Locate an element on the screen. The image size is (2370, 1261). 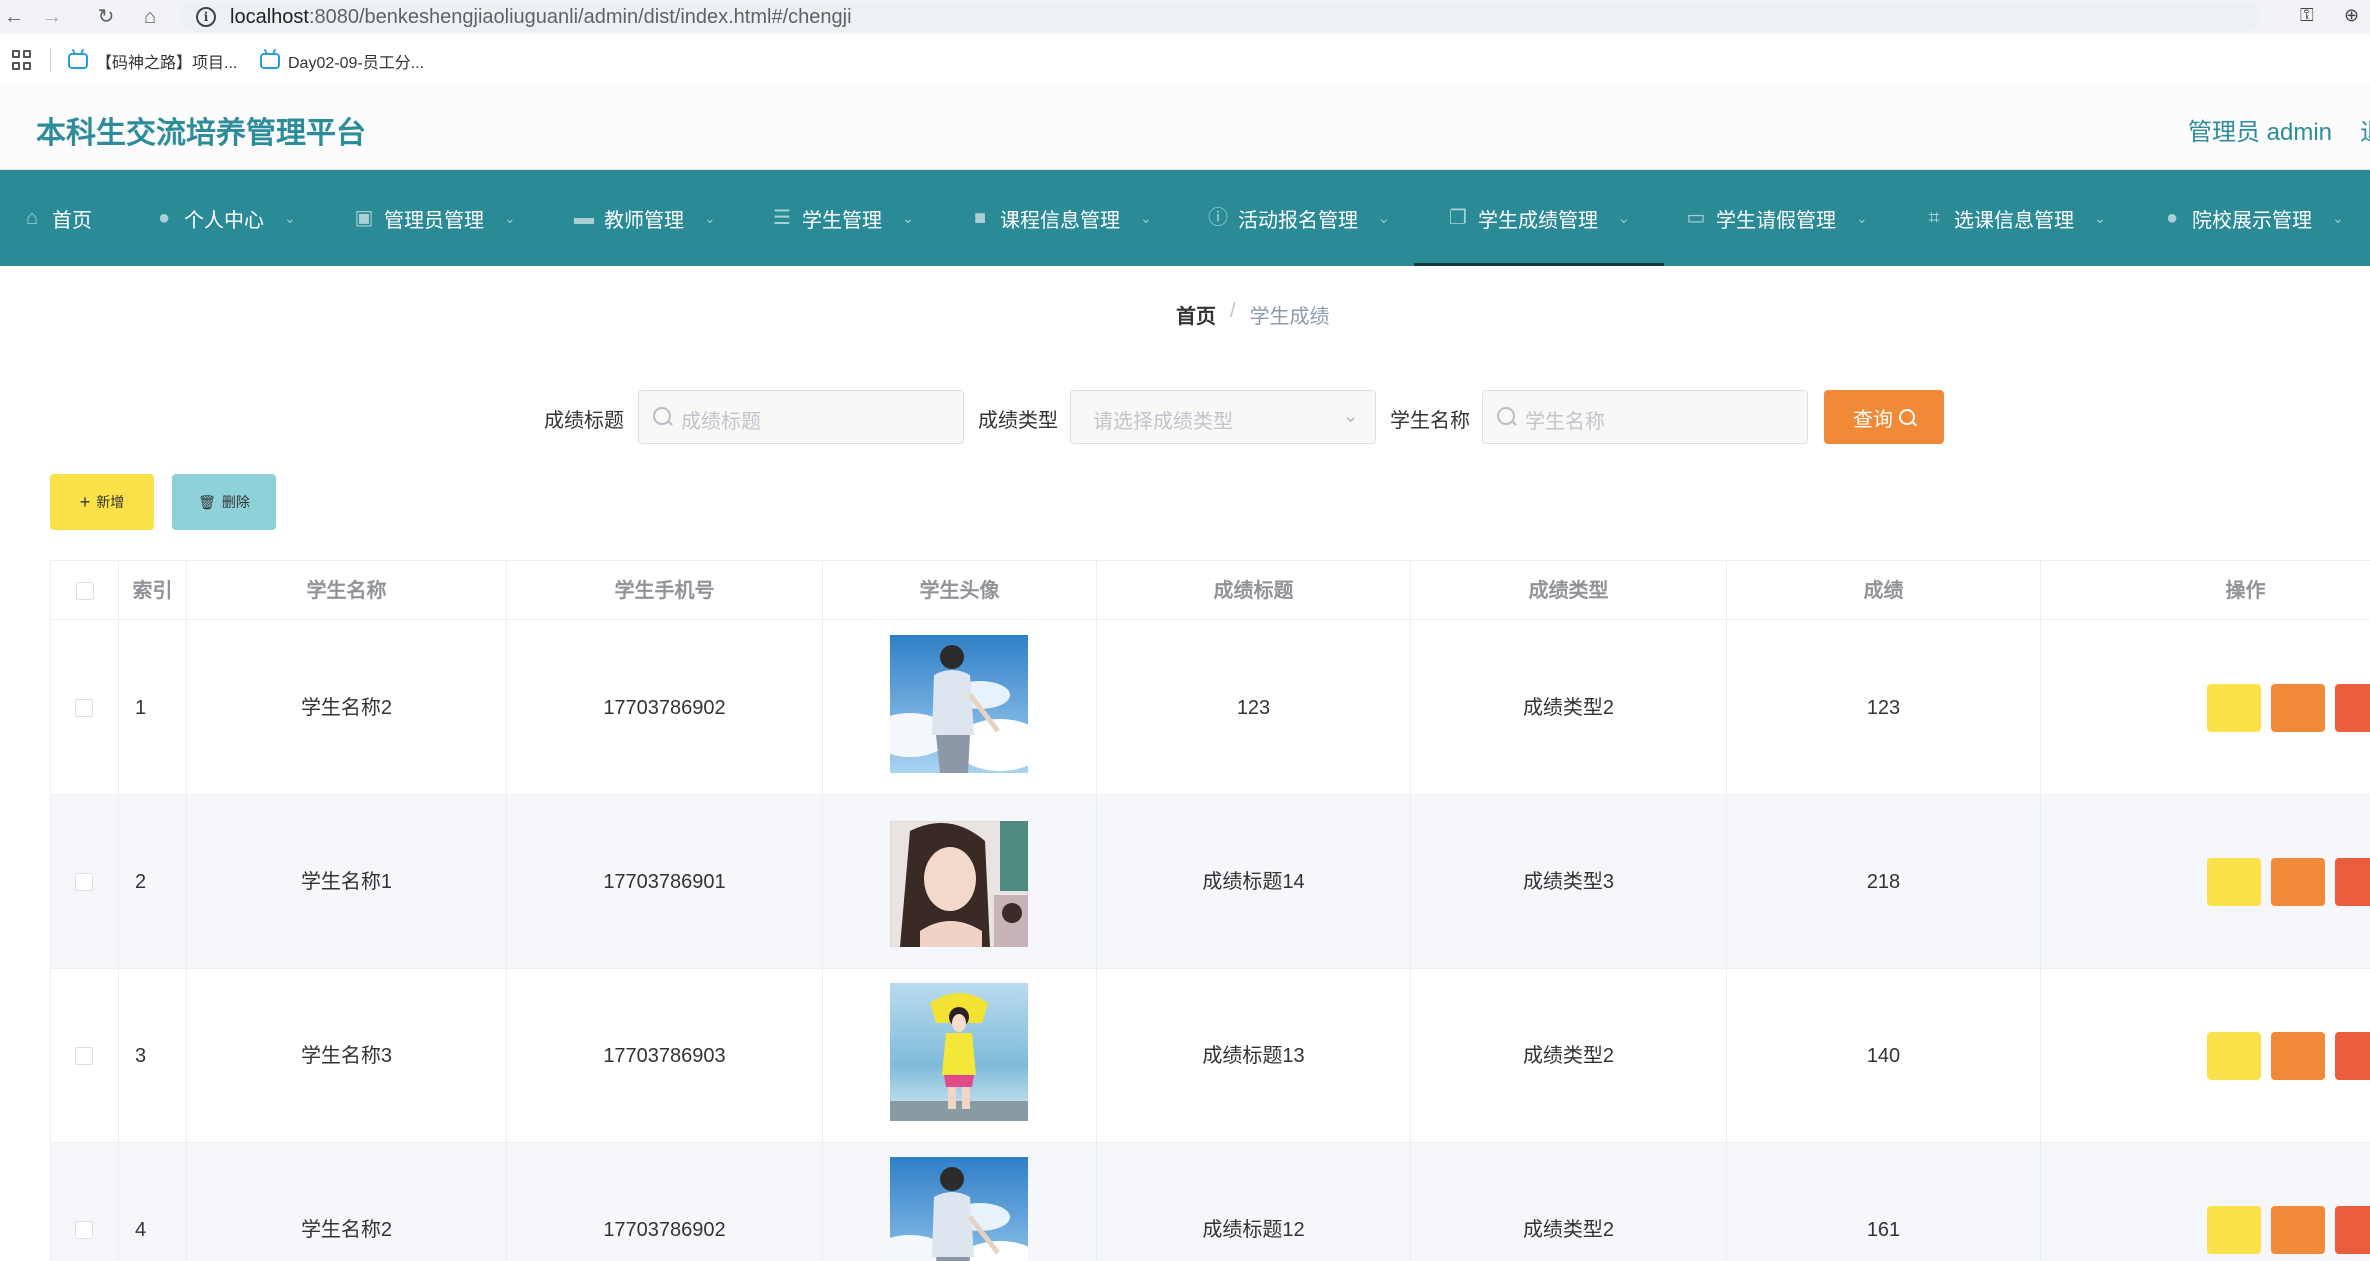
plus-icon: + is located at coordinates (85, 501).